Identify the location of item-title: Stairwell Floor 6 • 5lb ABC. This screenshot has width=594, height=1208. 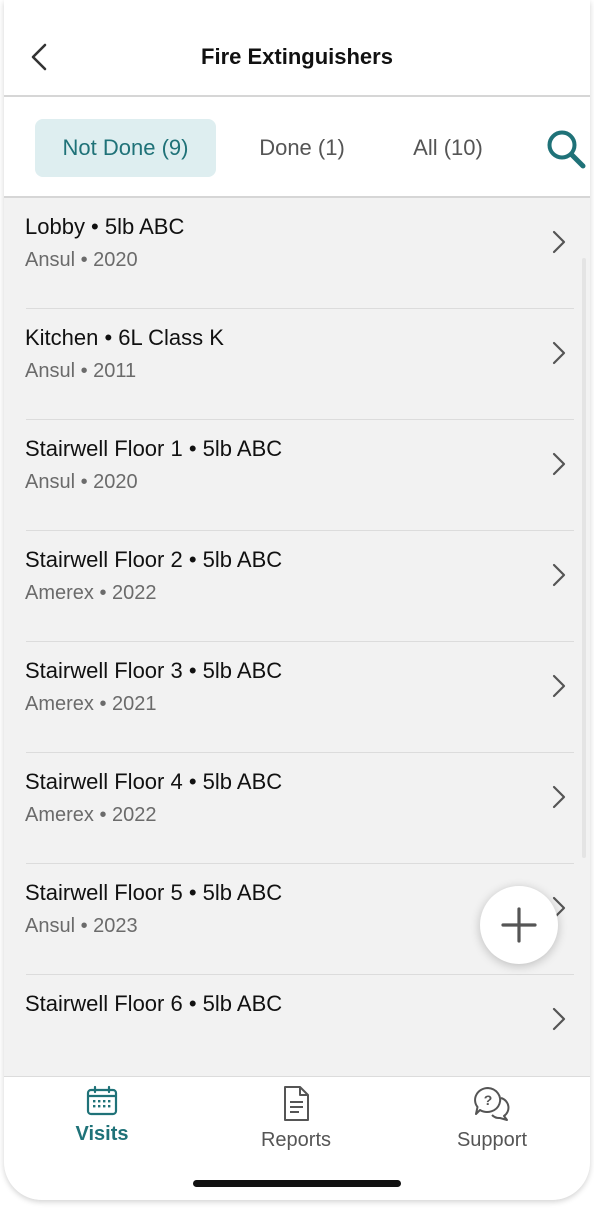
(154, 1003).